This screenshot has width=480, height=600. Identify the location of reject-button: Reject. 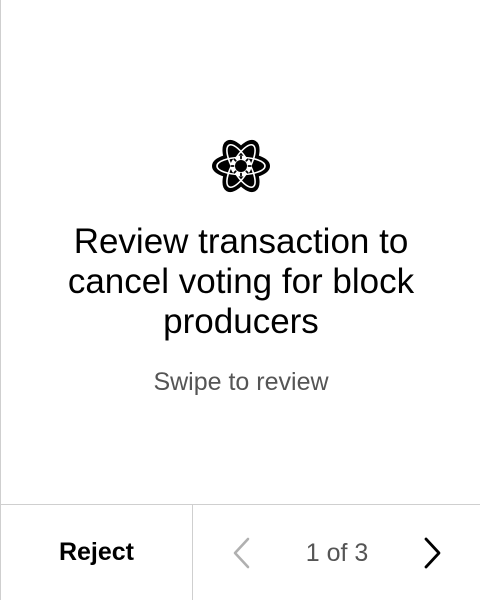
(97, 552).